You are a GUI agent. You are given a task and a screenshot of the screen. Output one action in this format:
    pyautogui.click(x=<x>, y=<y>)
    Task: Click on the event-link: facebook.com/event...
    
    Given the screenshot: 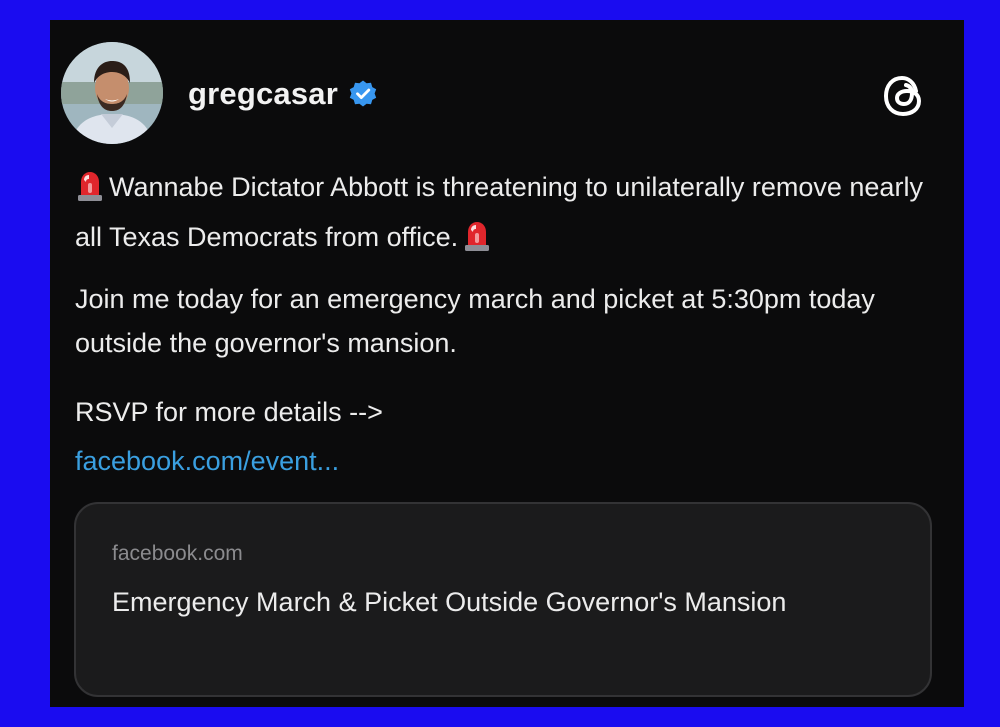 What is the action you would take?
    pyautogui.click(x=207, y=461)
    